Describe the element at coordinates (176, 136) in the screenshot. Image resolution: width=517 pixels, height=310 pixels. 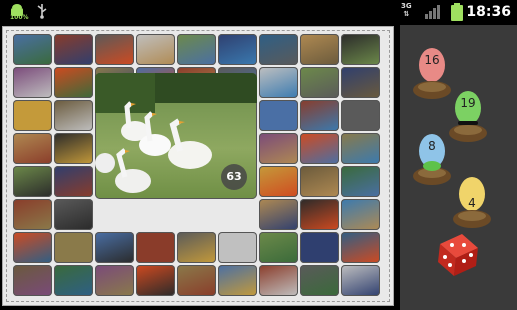
I see `goose-big-tile: 63` at that location.